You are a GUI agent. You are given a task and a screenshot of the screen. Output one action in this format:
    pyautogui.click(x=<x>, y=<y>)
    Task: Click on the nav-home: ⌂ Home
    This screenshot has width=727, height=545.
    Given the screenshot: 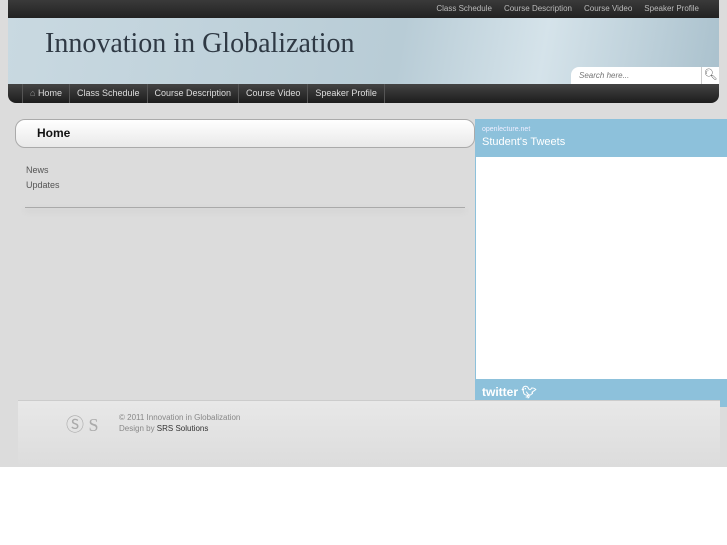 What is the action you would take?
    pyautogui.click(x=46, y=93)
    